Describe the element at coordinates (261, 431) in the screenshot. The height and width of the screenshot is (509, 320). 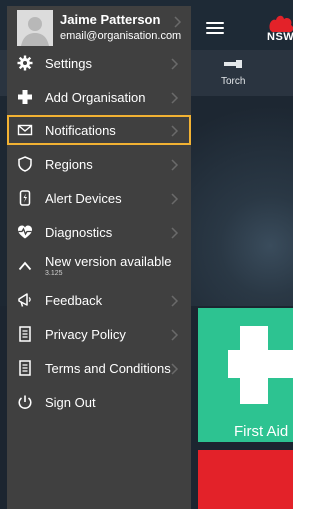
I see `first-aid-label: First Aid` at that location.